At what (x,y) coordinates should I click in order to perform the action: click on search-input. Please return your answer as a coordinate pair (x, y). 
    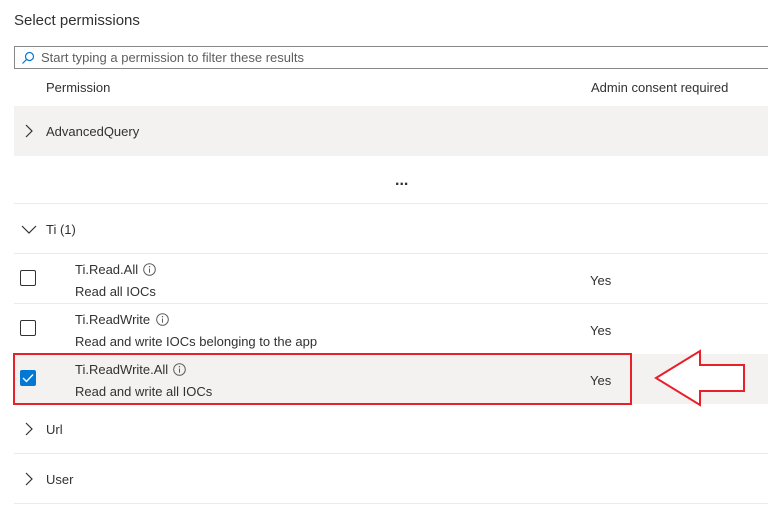
    Looking at the image, I should click on (391, 57).